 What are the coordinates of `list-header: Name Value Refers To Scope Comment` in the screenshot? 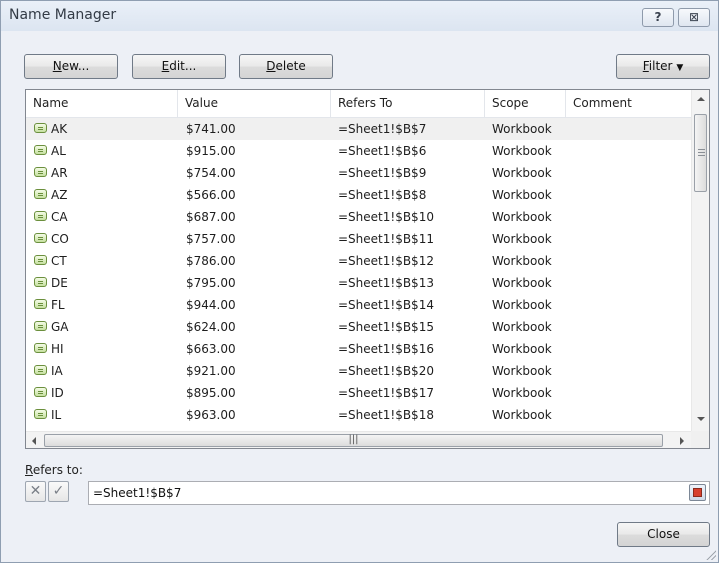 It's located at (358, 104).